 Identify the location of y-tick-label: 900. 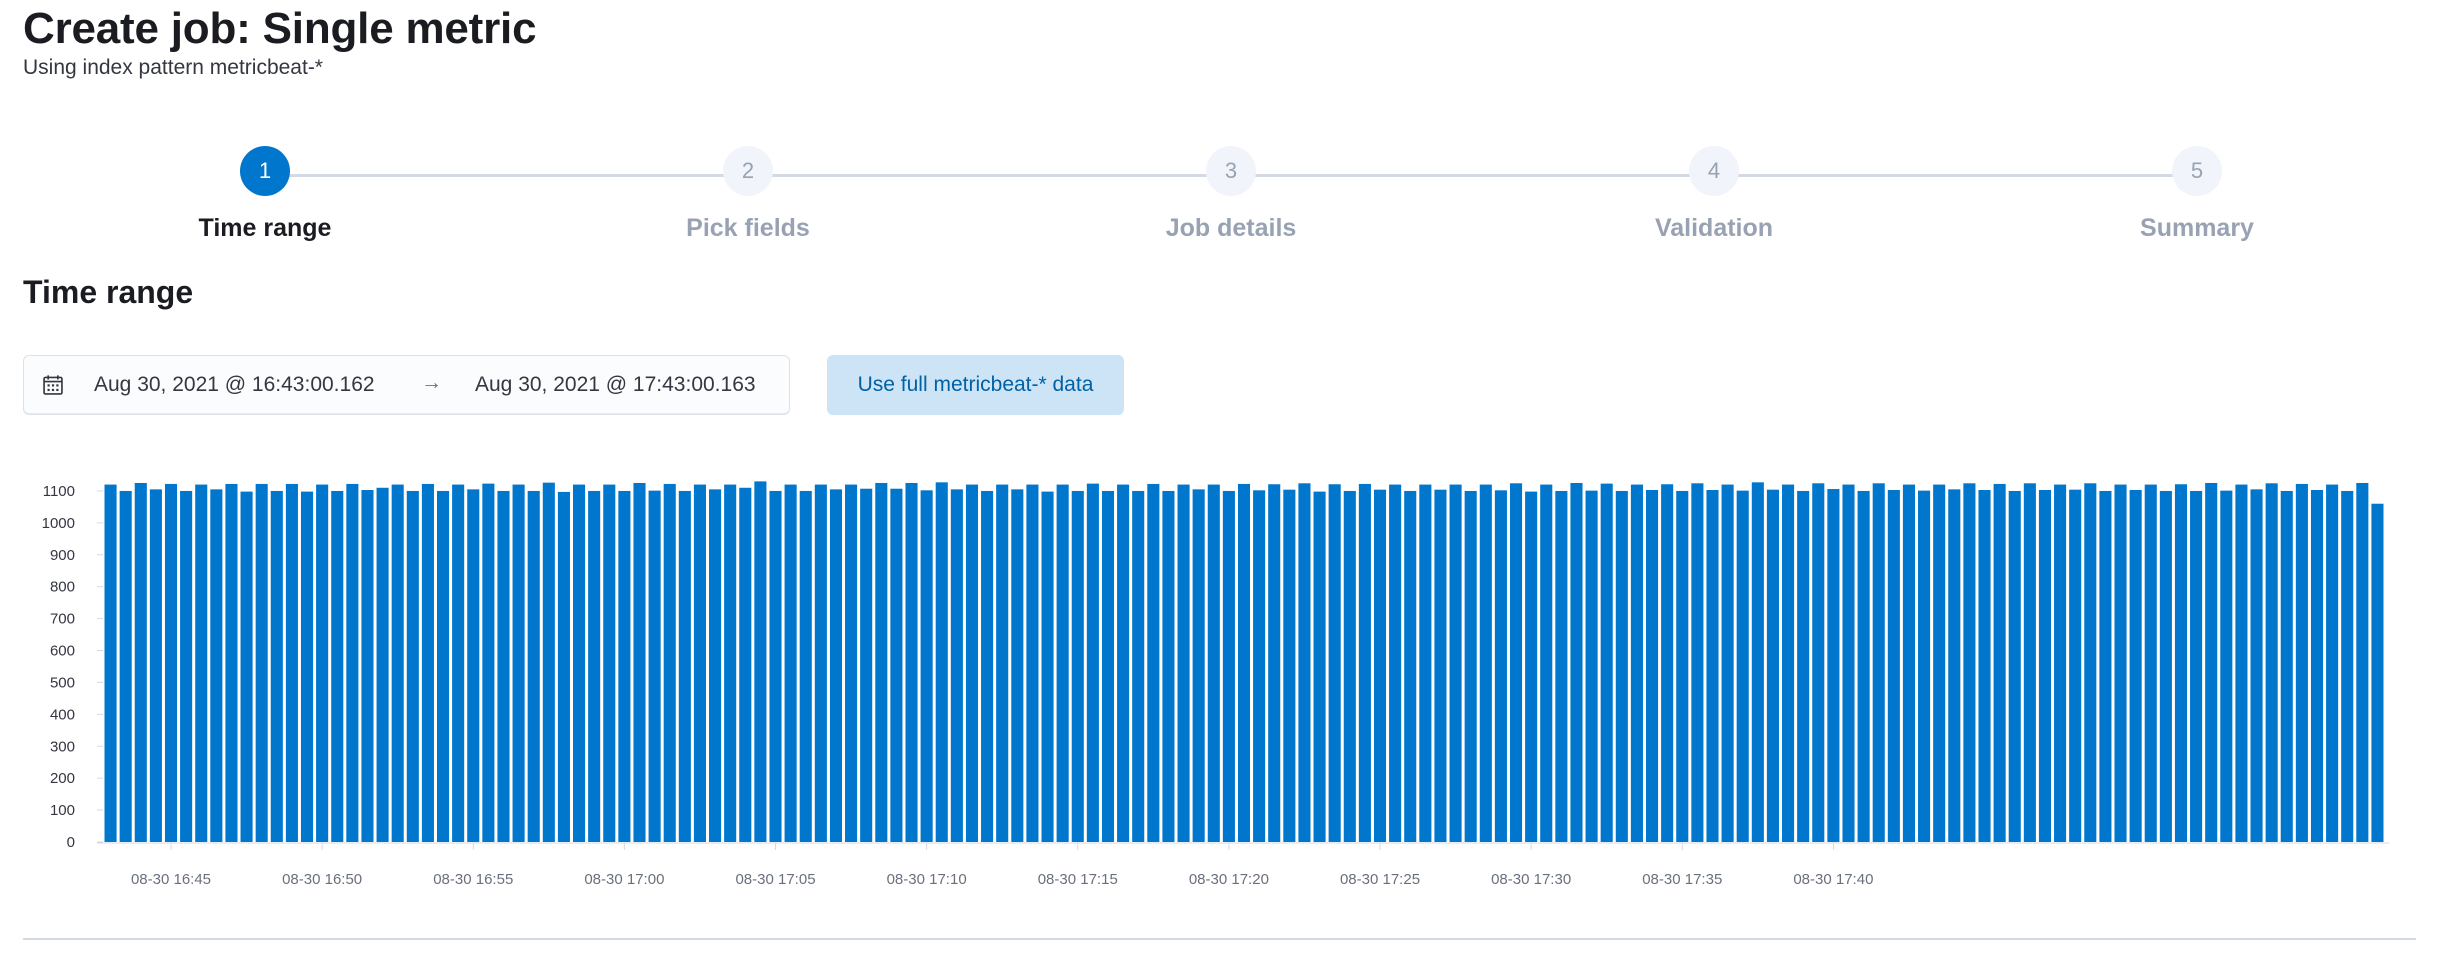
(62, 555).